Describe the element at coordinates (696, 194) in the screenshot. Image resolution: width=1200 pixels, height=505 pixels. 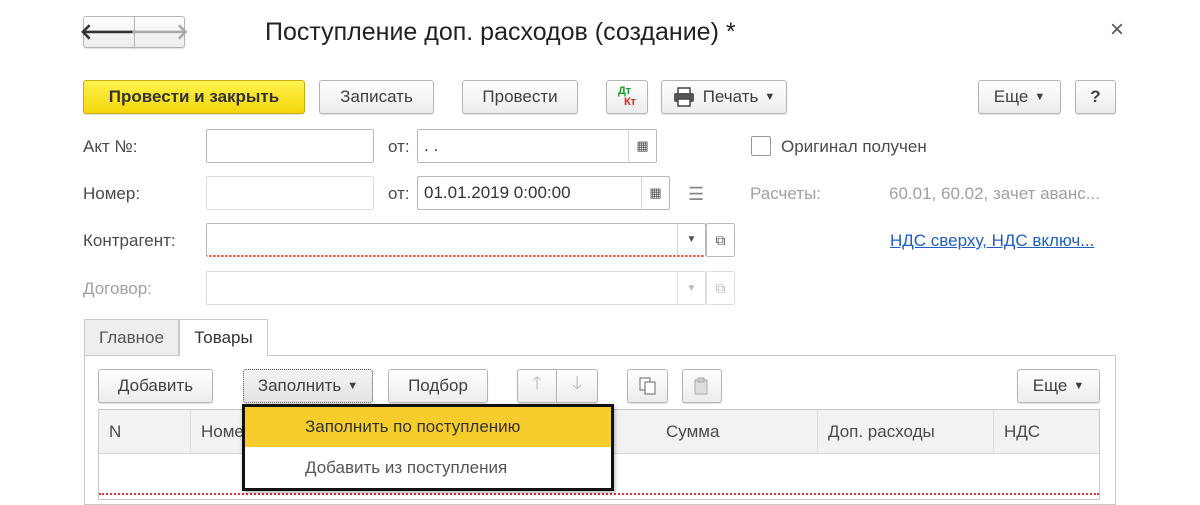
I see `list-icon: ☰` at that location.